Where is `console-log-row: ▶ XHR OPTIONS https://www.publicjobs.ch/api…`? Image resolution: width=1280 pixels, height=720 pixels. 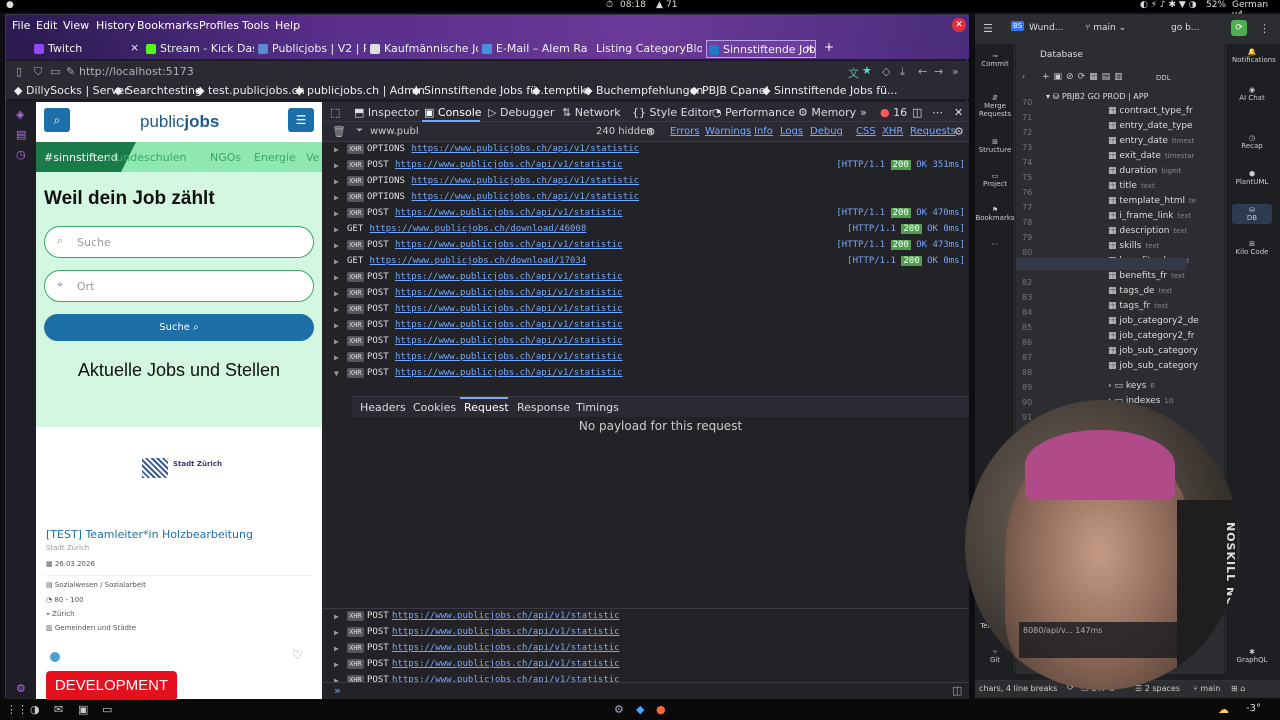 console-log-row: ▶ XHR OPTIONS https://www.publicjobs.ch/api… is located at coordinates (645, 182).